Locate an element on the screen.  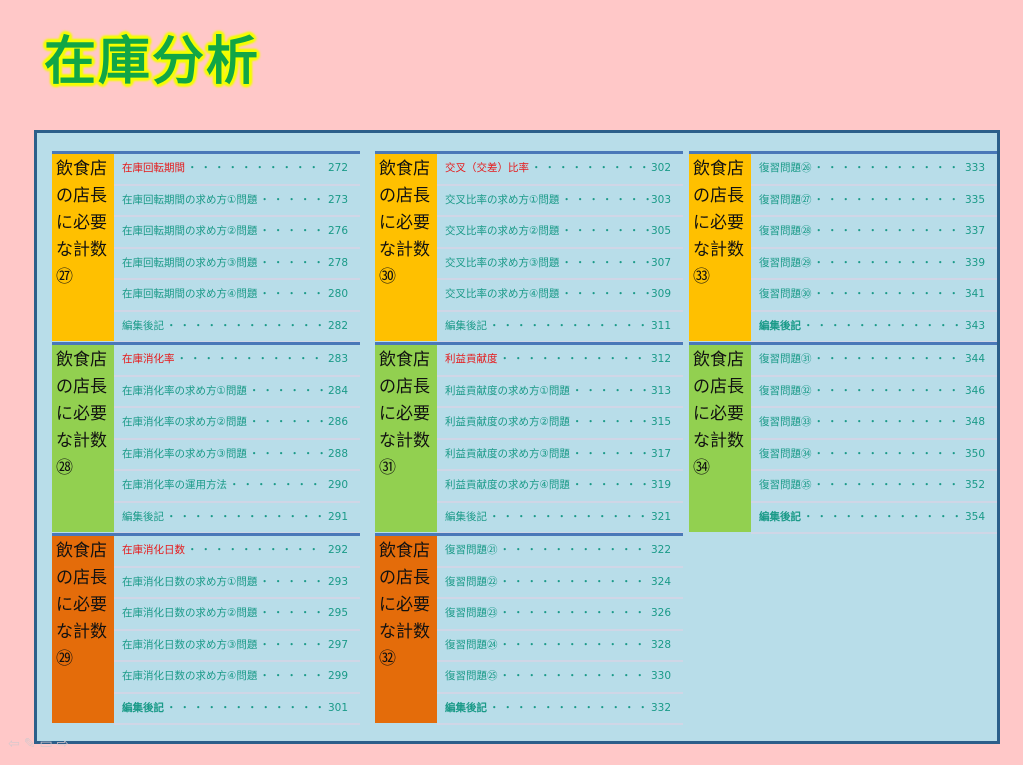
contents-row: 交叉（交差）比率・・・・・・・・・・・・・・・・・・・・302 is located at coordinates (560, 170).